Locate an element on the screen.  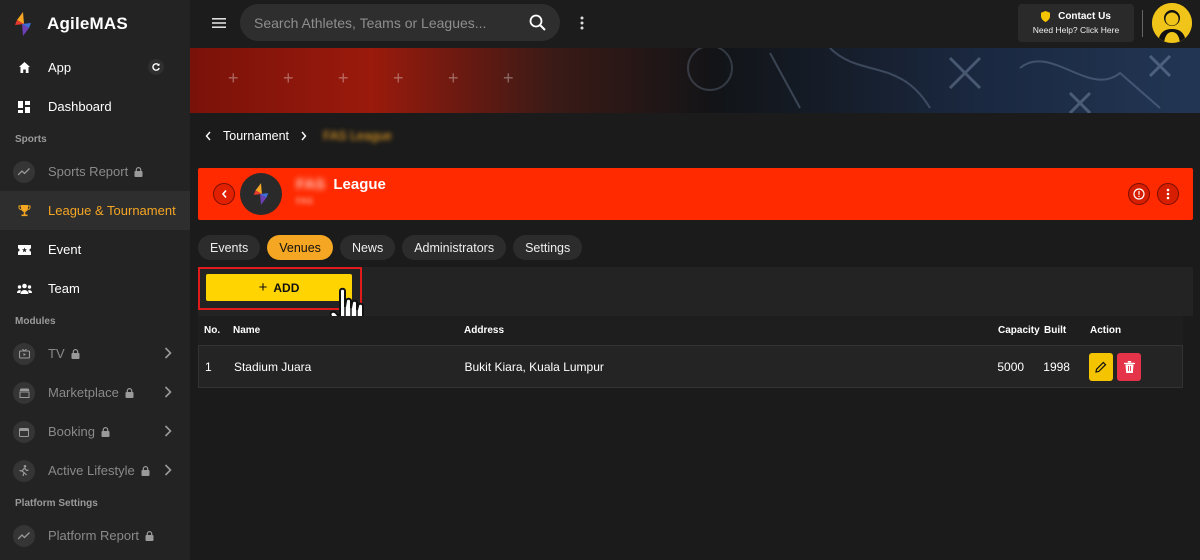
info-button is located at coordinates (1139, 194).